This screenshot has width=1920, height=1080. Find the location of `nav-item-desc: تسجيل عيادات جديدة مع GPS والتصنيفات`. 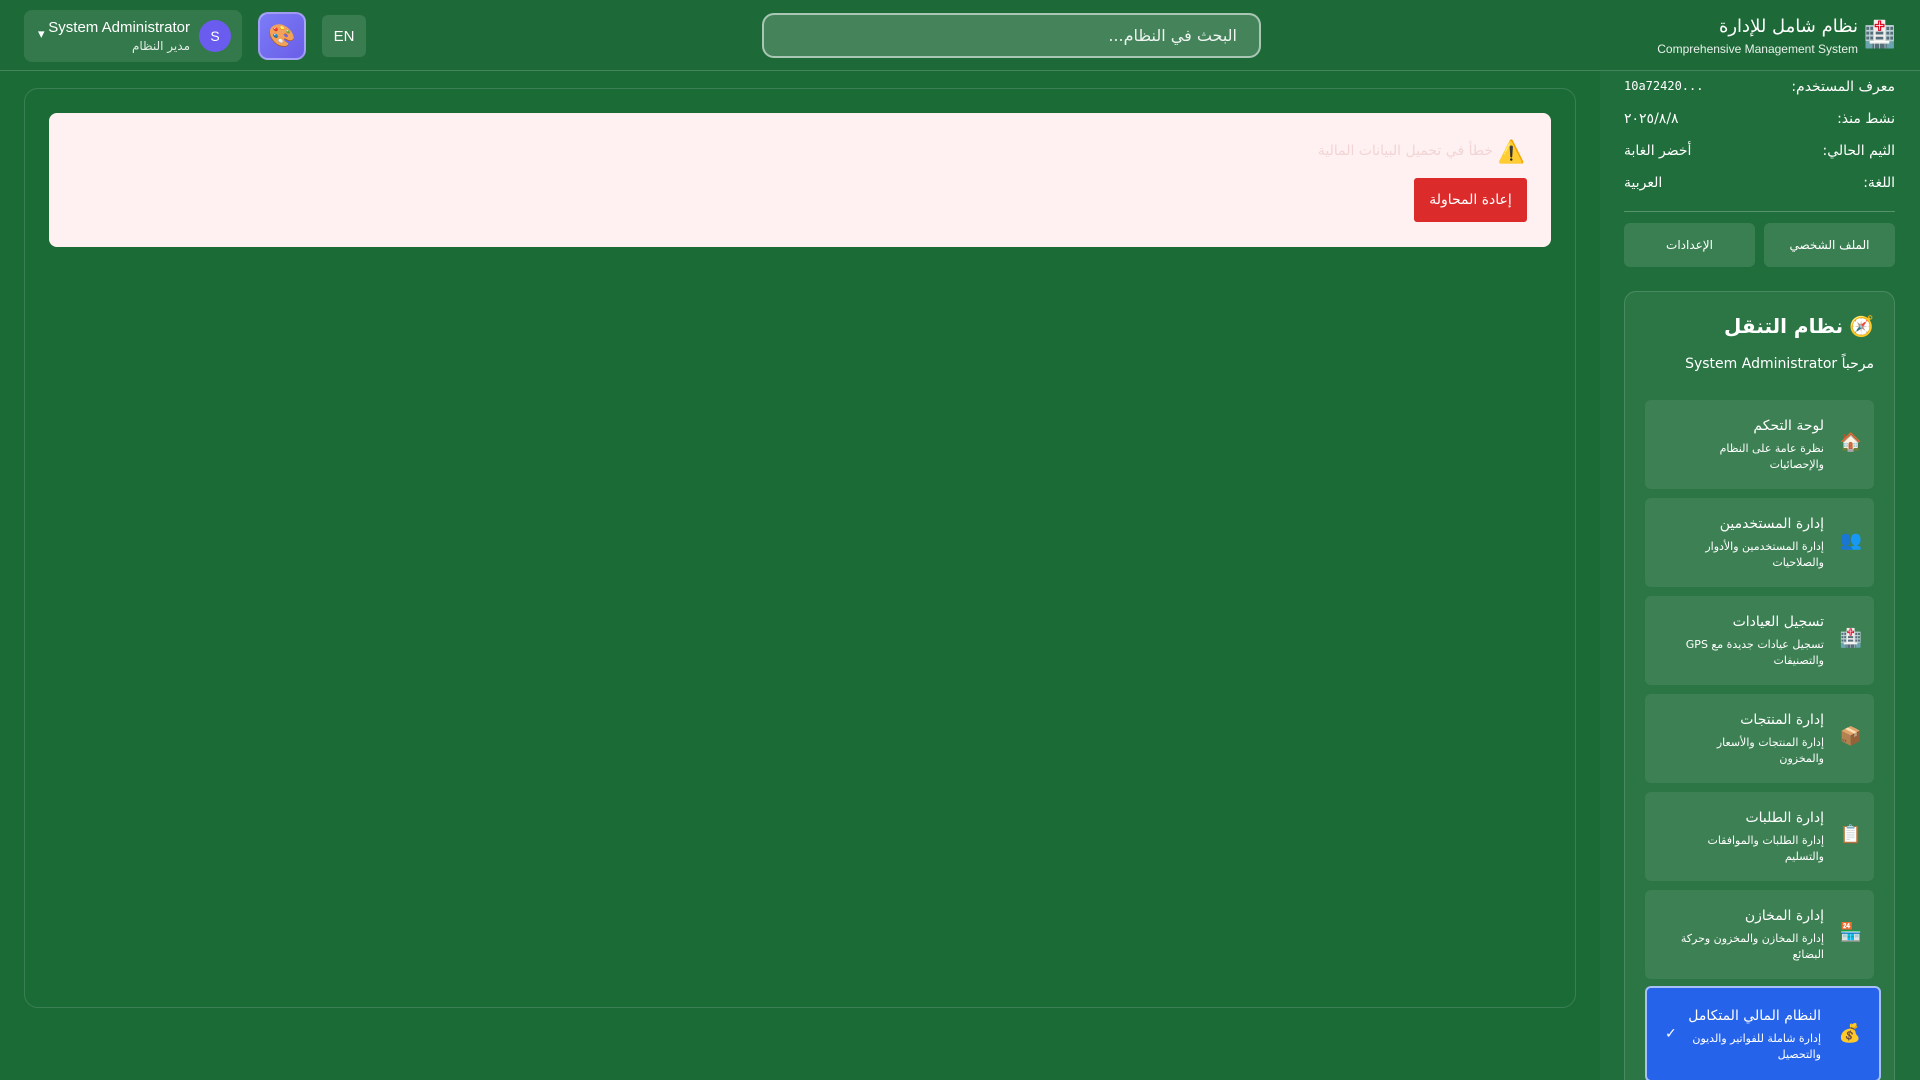

nav-item-desc: تسجيل عيادات جديدة مع GPS والتصنيفات is located at coordinates (1754, 652).